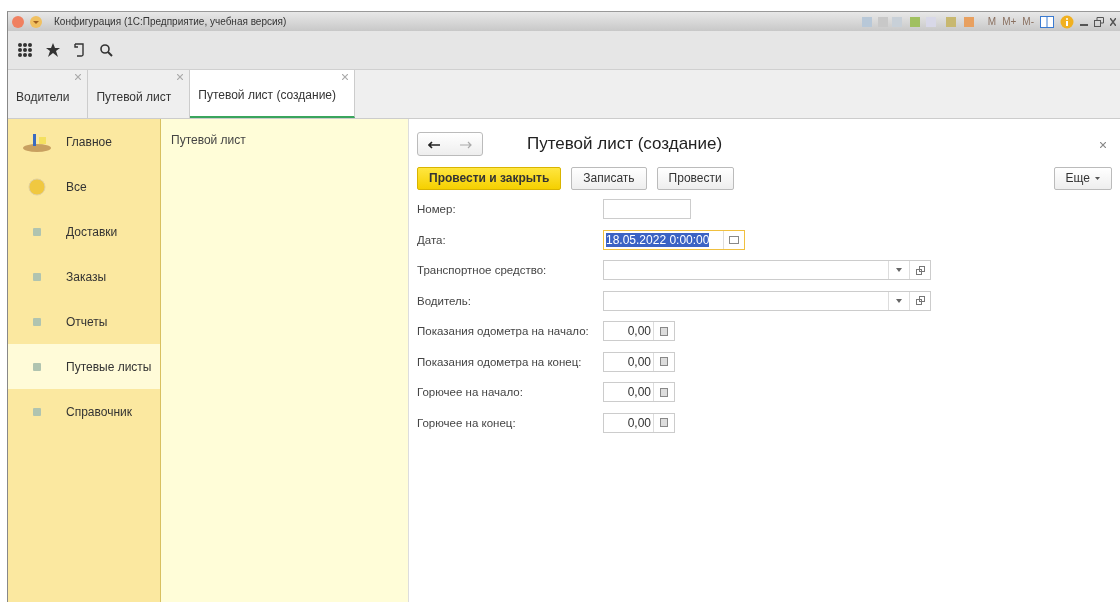 Image resolution: width=1120 pixels, height=602 pixels. What do you see at coordinates (1047, 21) in the screenshot?
I see `panel-icon` at bounding box center [1047, 21].